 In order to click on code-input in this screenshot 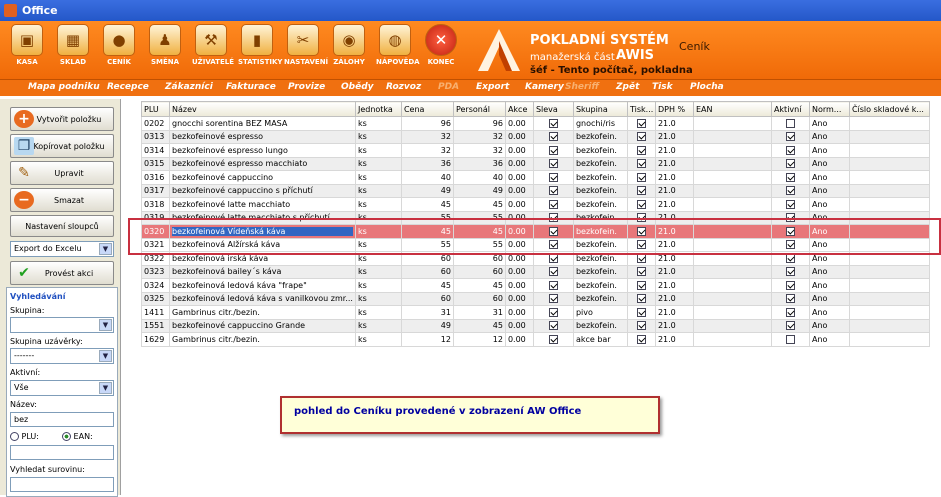, I will do `click(62, 452)`.